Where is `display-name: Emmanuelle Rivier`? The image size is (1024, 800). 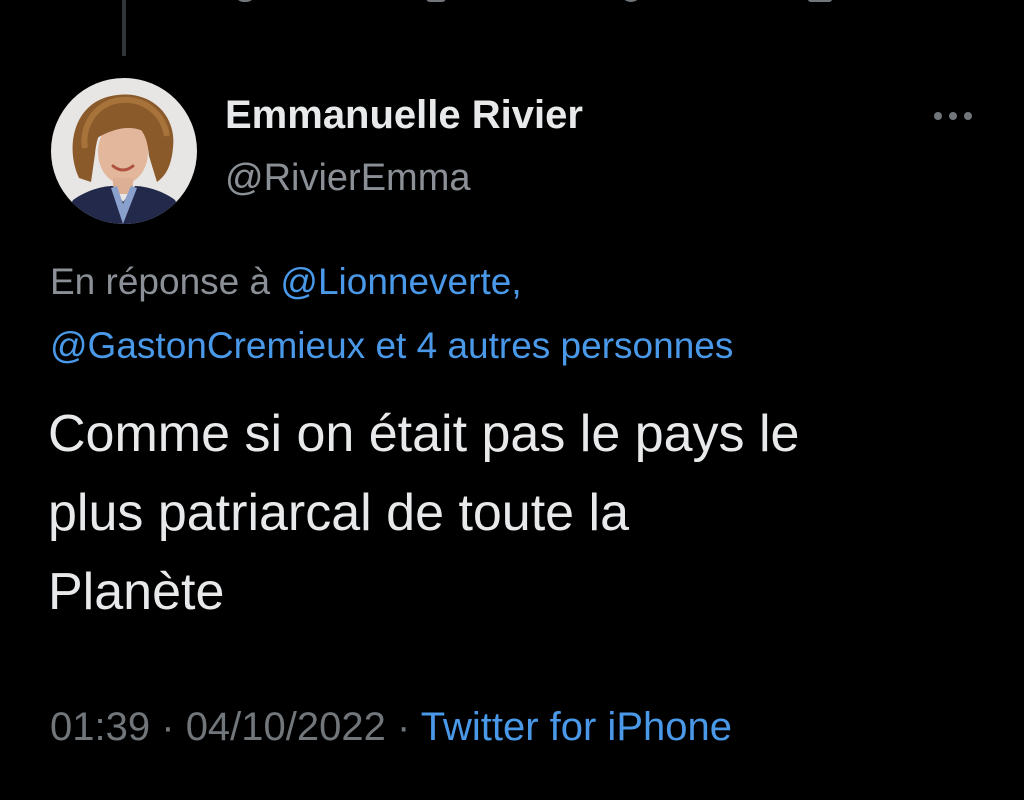
display-name: Emmanuelle Rivier is located at coordinates (404, 115).